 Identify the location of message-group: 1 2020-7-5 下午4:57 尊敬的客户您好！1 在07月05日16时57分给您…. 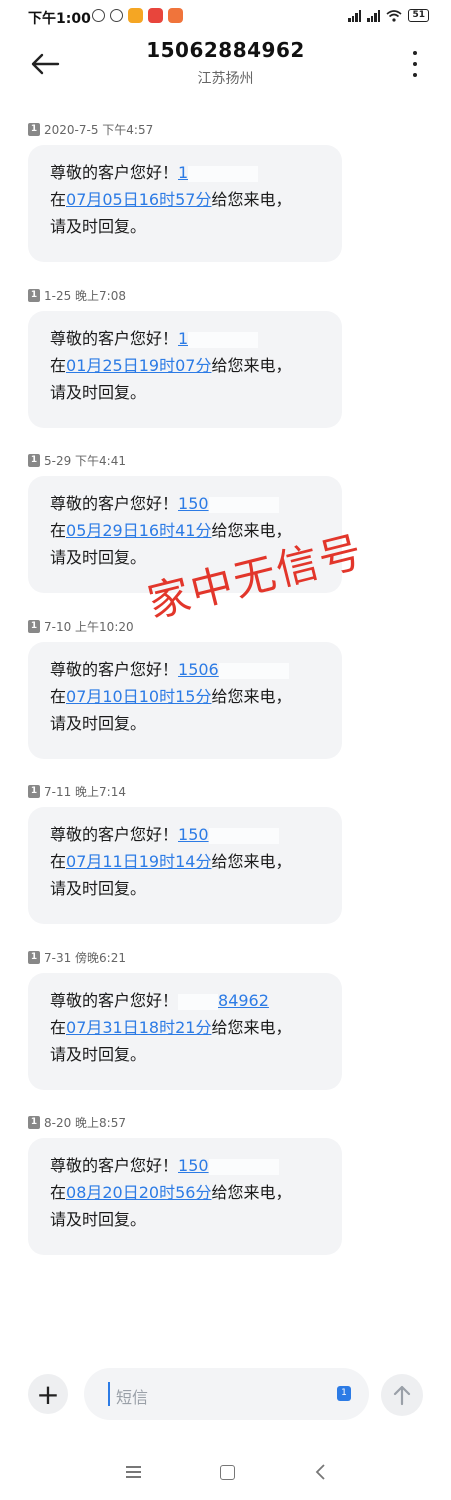
(188, 191).